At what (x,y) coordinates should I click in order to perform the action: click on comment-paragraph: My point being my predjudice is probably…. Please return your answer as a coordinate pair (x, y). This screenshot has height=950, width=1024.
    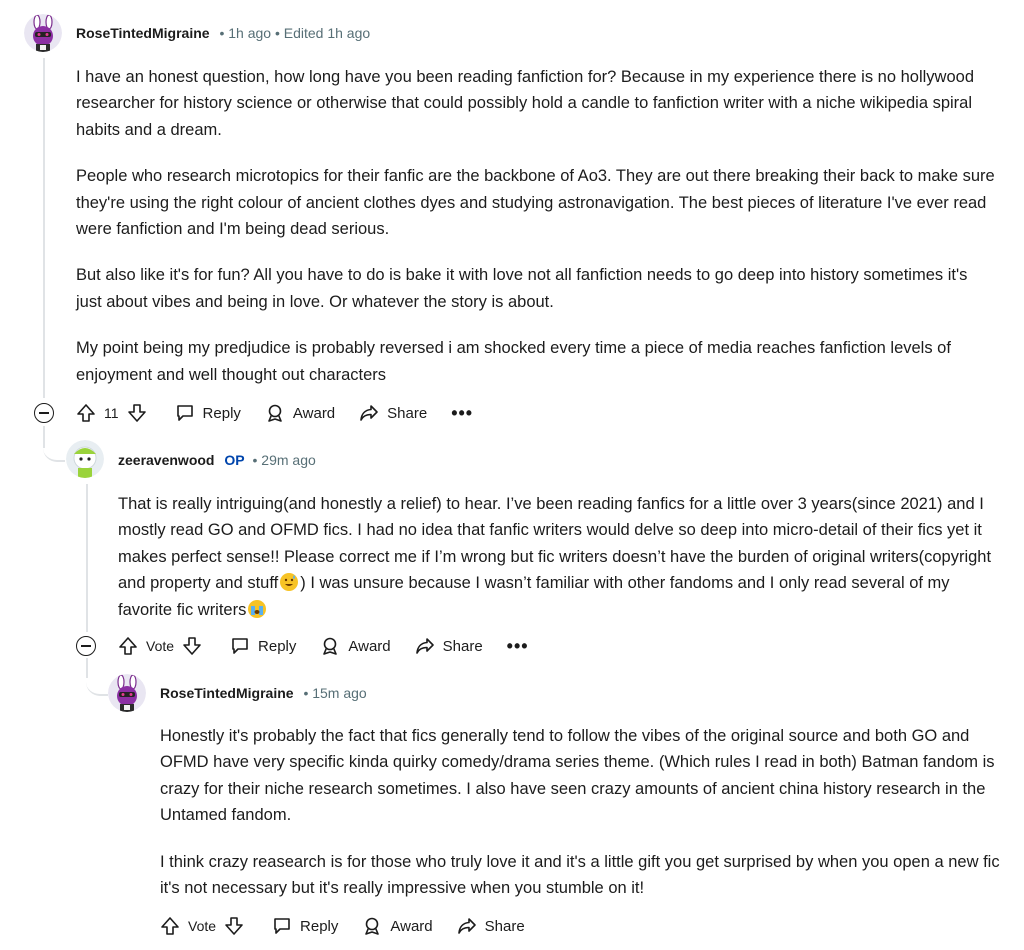
    Looking at the image, I should click on (513, 361).